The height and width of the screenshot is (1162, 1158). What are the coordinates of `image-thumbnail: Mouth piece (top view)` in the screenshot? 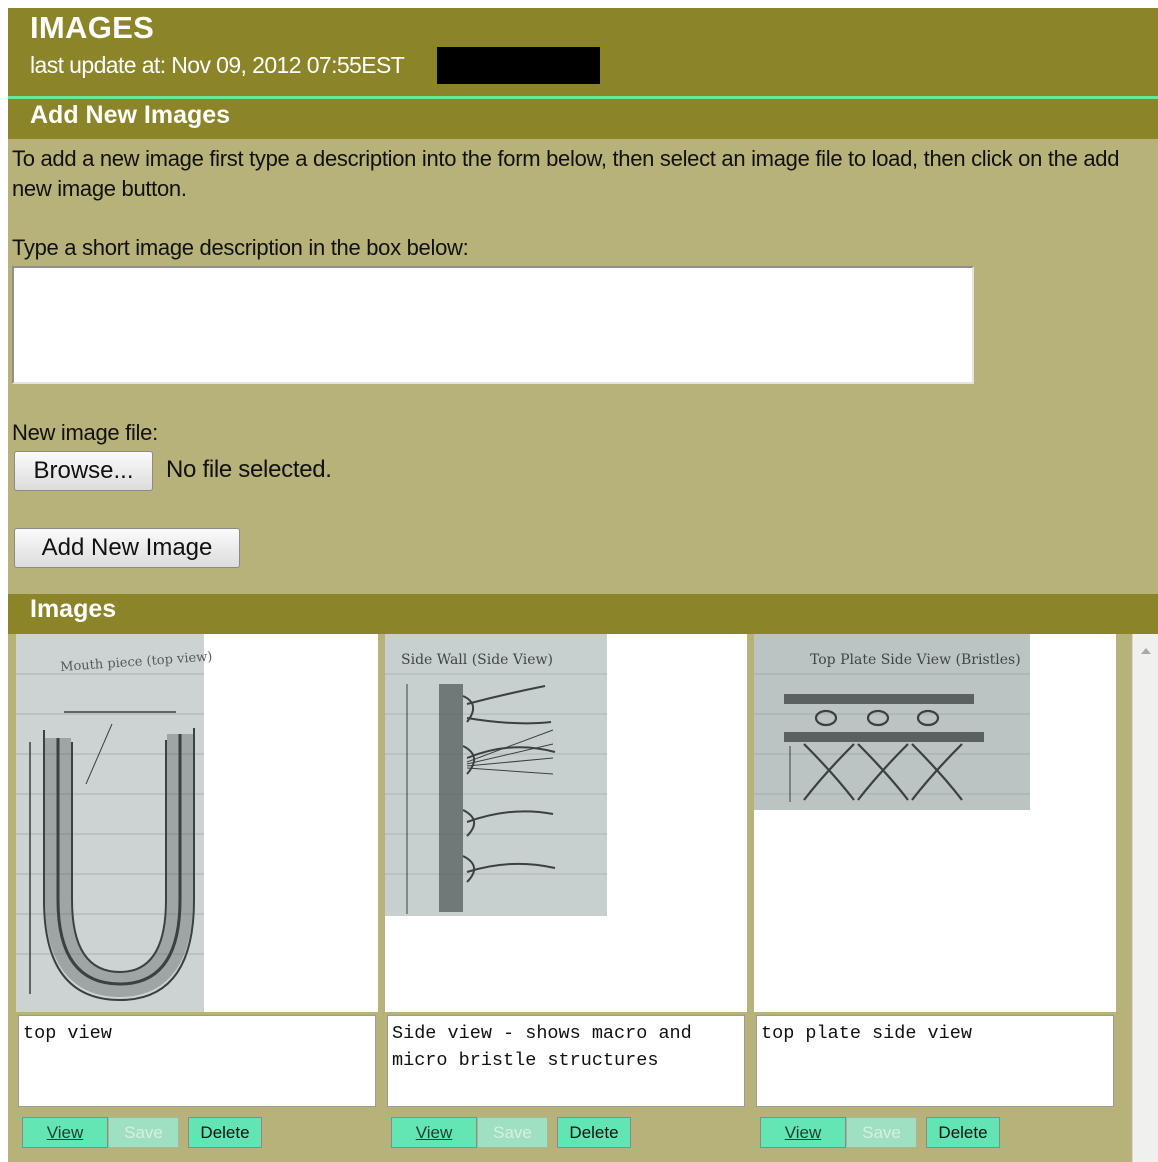 It's located at (197, 823).